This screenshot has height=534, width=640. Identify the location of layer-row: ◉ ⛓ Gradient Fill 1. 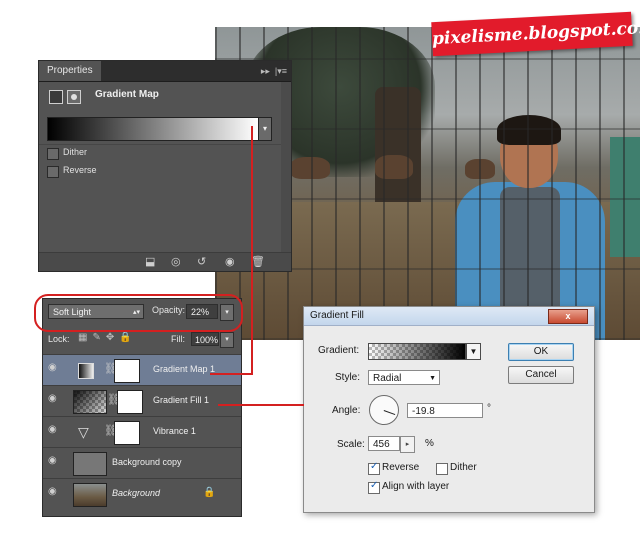
(142, 400).